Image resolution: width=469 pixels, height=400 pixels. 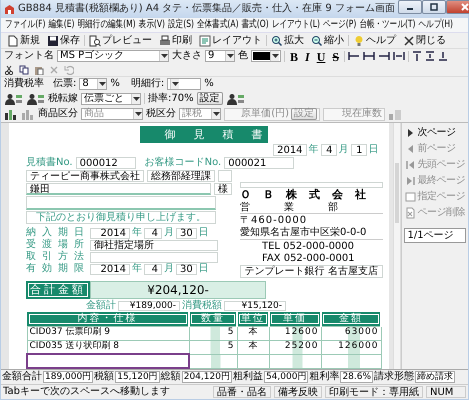 I want to click on table-cell: 5, so click(x=213, y=333).